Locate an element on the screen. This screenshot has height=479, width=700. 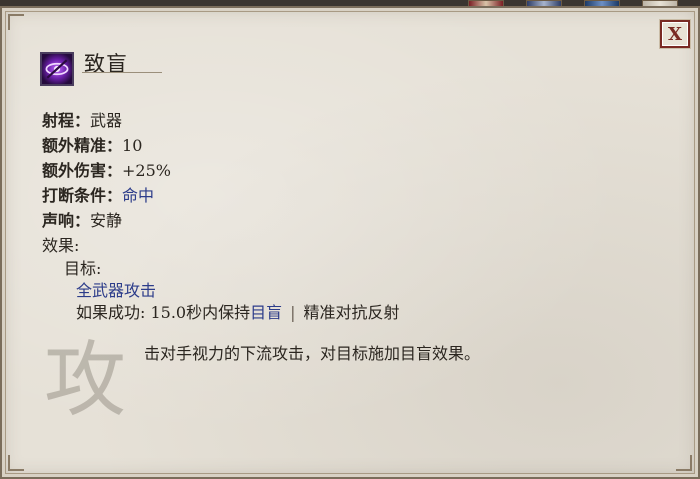
stat-label: 打断条件： is located at coordinates (82, 195).